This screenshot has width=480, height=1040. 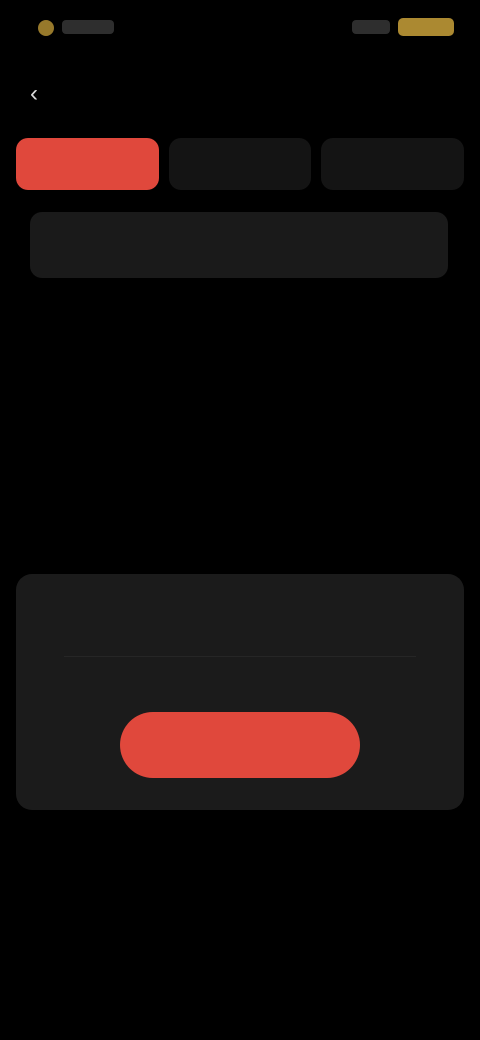 What do you see at coordinates (46, 28) in the screenshot?
I see `status-dot-icon` at bounding box center [46, 28].